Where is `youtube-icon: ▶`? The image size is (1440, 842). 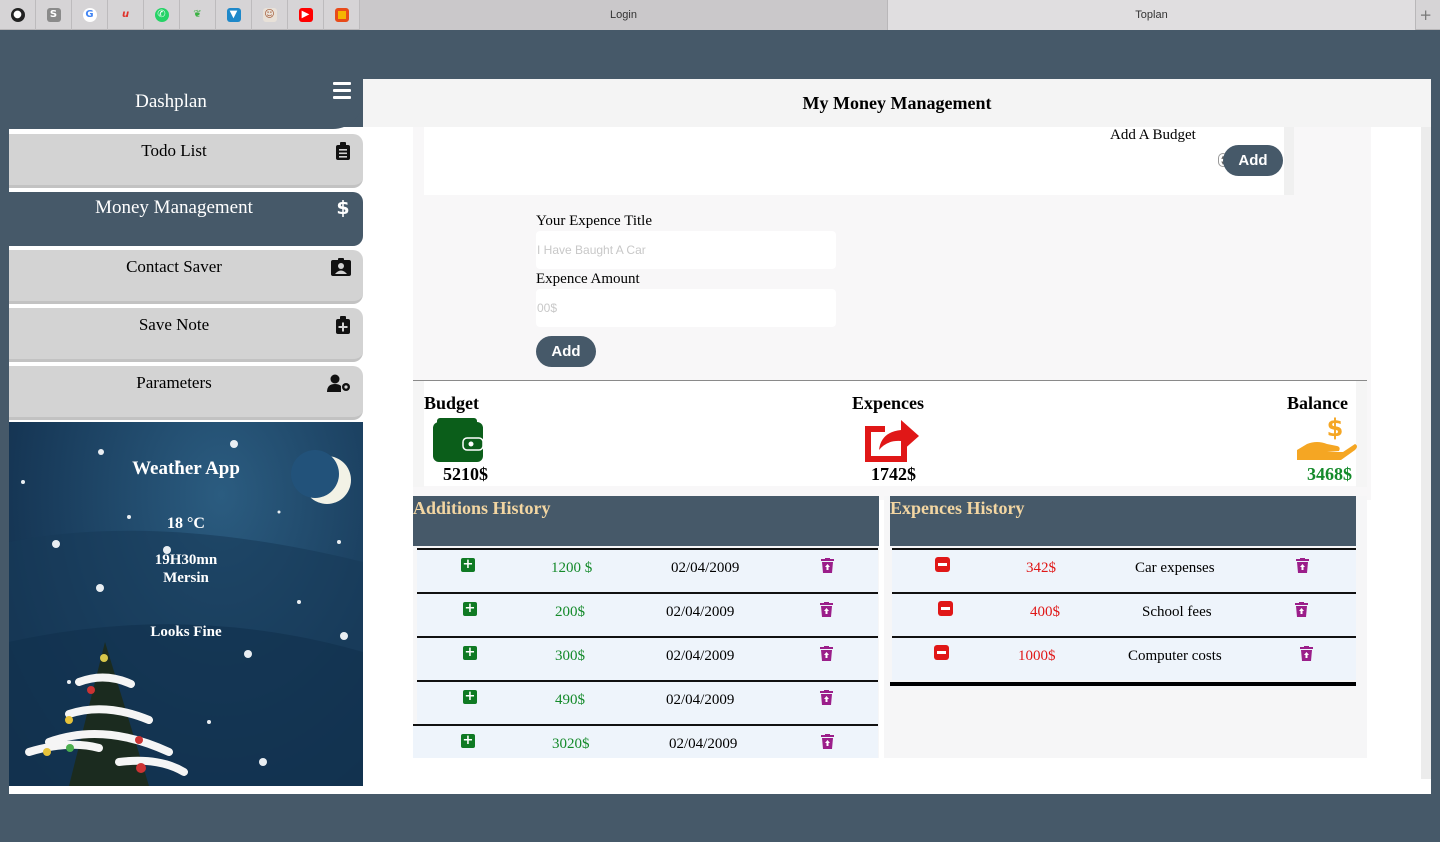 youtube-icon: ▶ is located at coordinates (306, 15).